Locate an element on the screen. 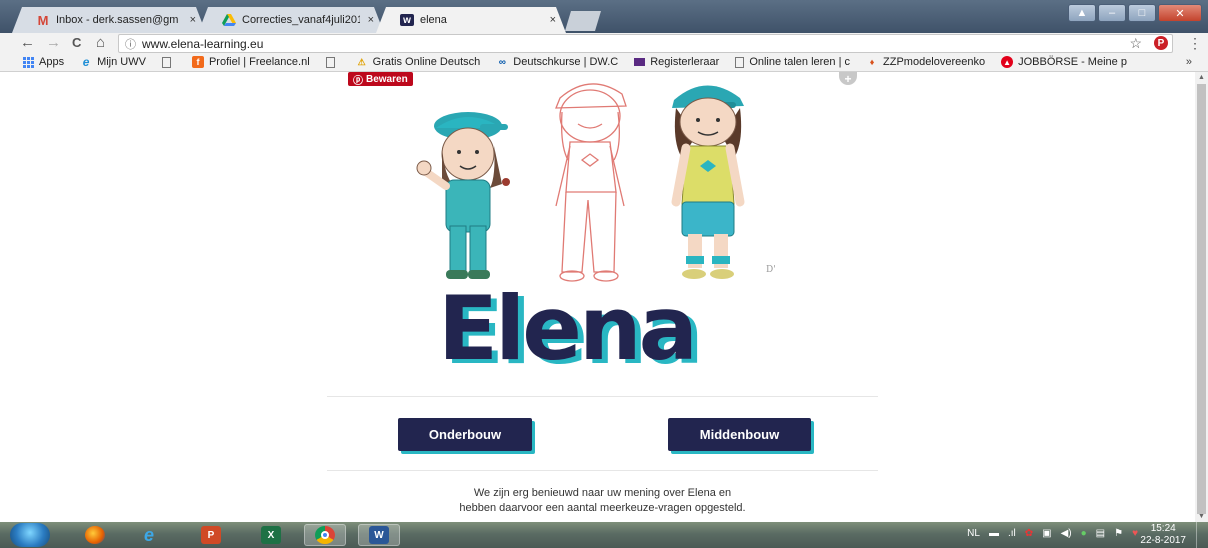  display-icon: ▤ is located at coordinates (1100, 533).